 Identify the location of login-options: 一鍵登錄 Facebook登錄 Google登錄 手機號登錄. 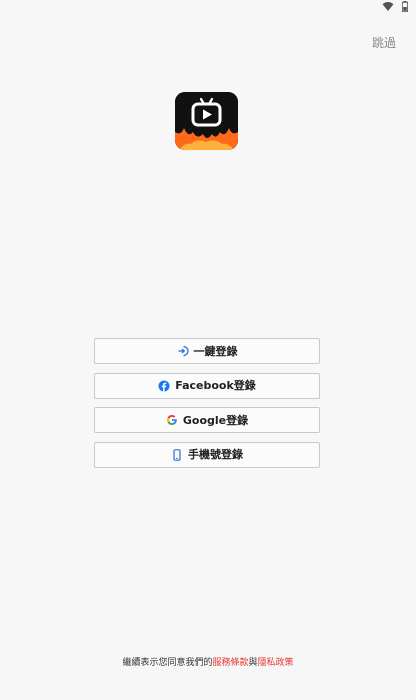
(207, 407).